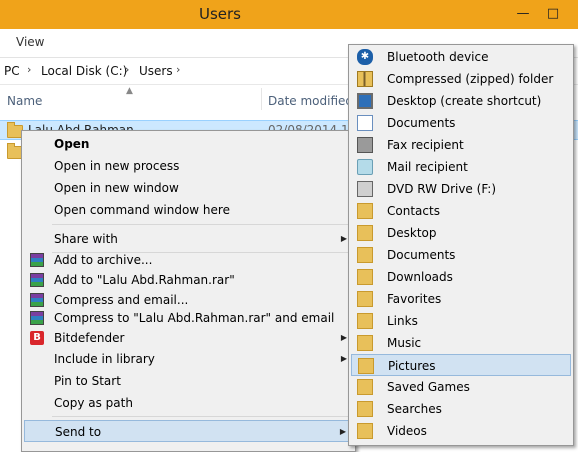 The image size is (578, 452). I want to click on menu-item-bitdefender: B Bitdefender ▶, so click(188, 338).